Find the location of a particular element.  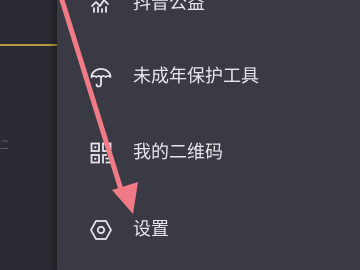

menu-item-label: 设置 is located at coordinates (151, 229).